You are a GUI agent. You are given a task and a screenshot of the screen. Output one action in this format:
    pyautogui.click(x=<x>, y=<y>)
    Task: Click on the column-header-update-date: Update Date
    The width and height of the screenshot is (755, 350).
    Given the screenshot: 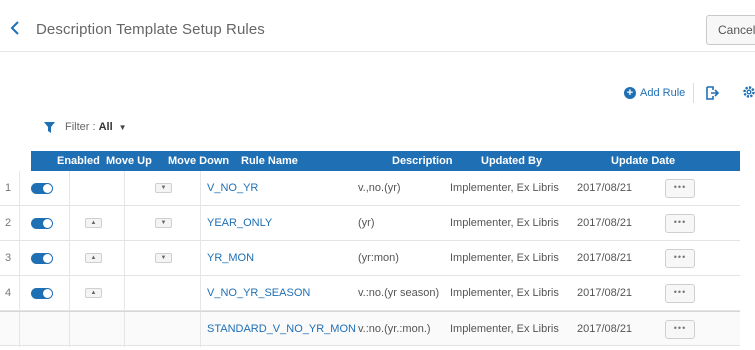 What is the action you would take?
    pyautogui.click(x=643, y=161)
    